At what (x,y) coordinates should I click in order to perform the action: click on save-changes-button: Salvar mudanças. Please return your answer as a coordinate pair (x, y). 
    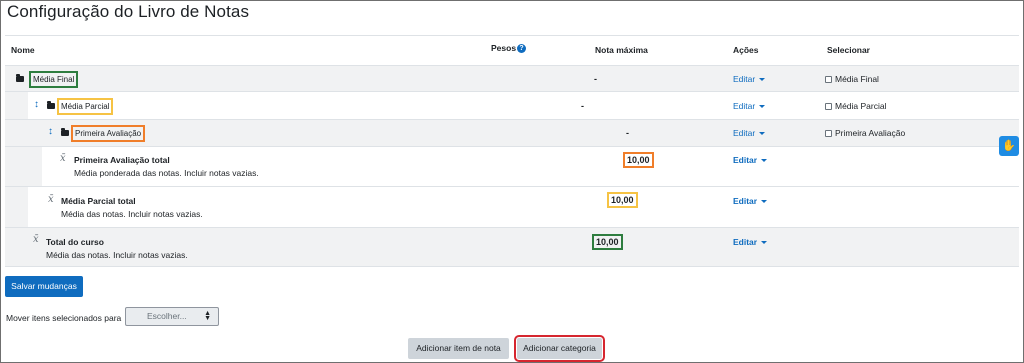
    Looking at the image, I should click on (44, 286).